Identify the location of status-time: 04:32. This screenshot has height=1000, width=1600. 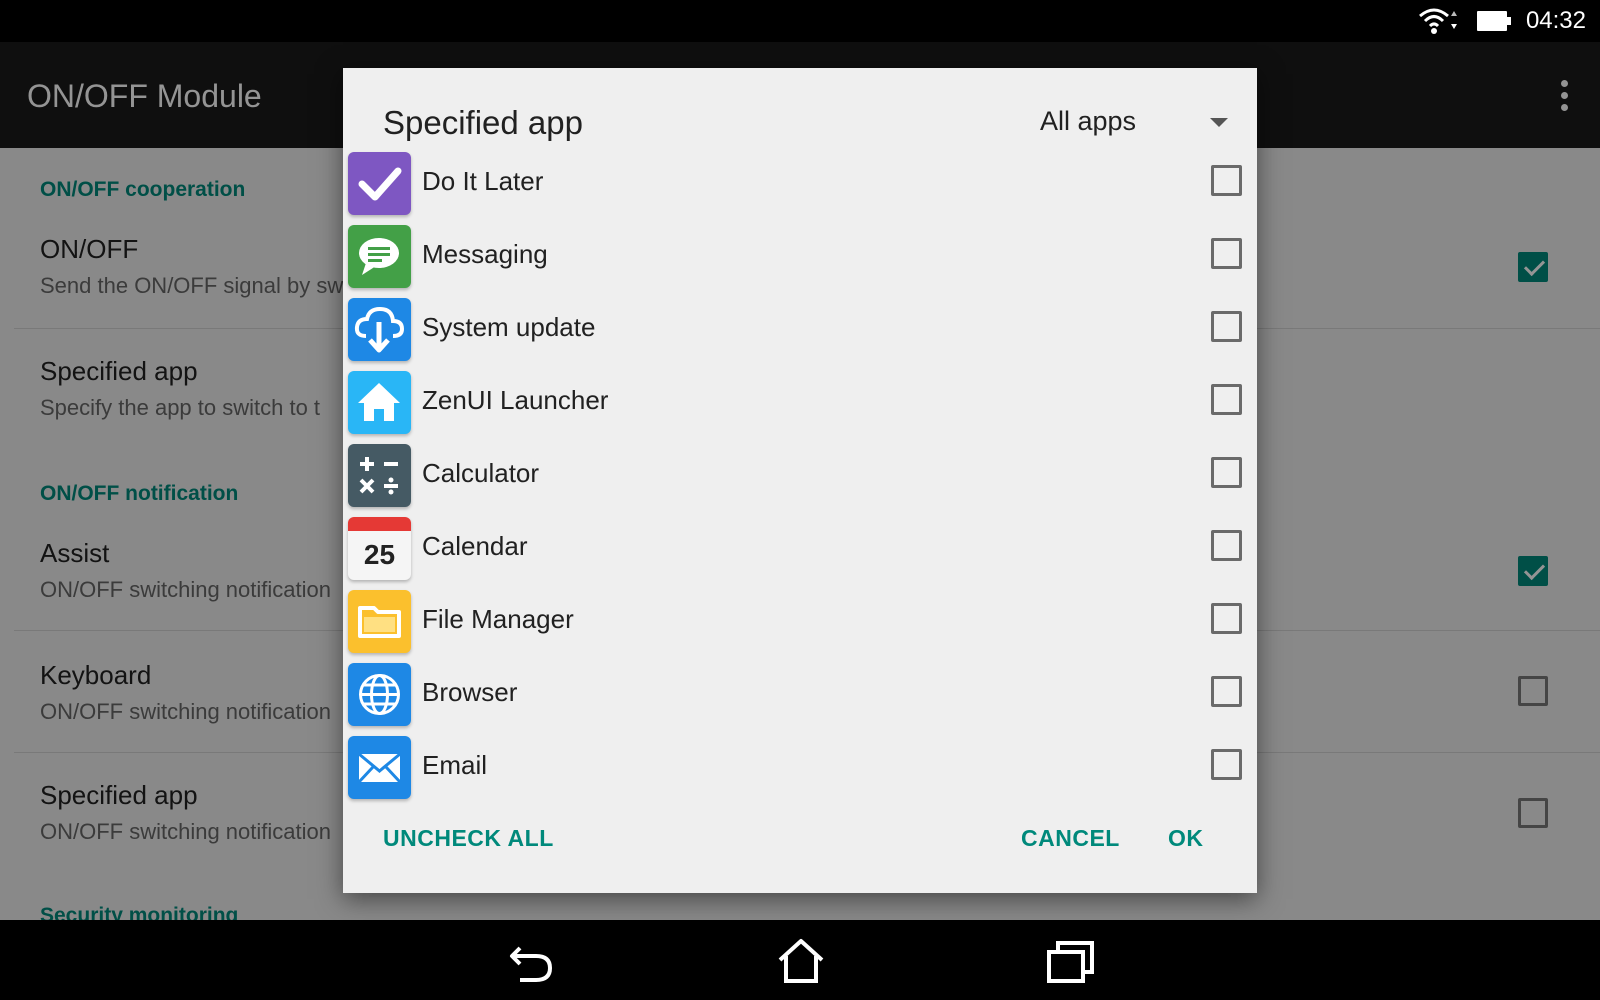
(1555, 20).